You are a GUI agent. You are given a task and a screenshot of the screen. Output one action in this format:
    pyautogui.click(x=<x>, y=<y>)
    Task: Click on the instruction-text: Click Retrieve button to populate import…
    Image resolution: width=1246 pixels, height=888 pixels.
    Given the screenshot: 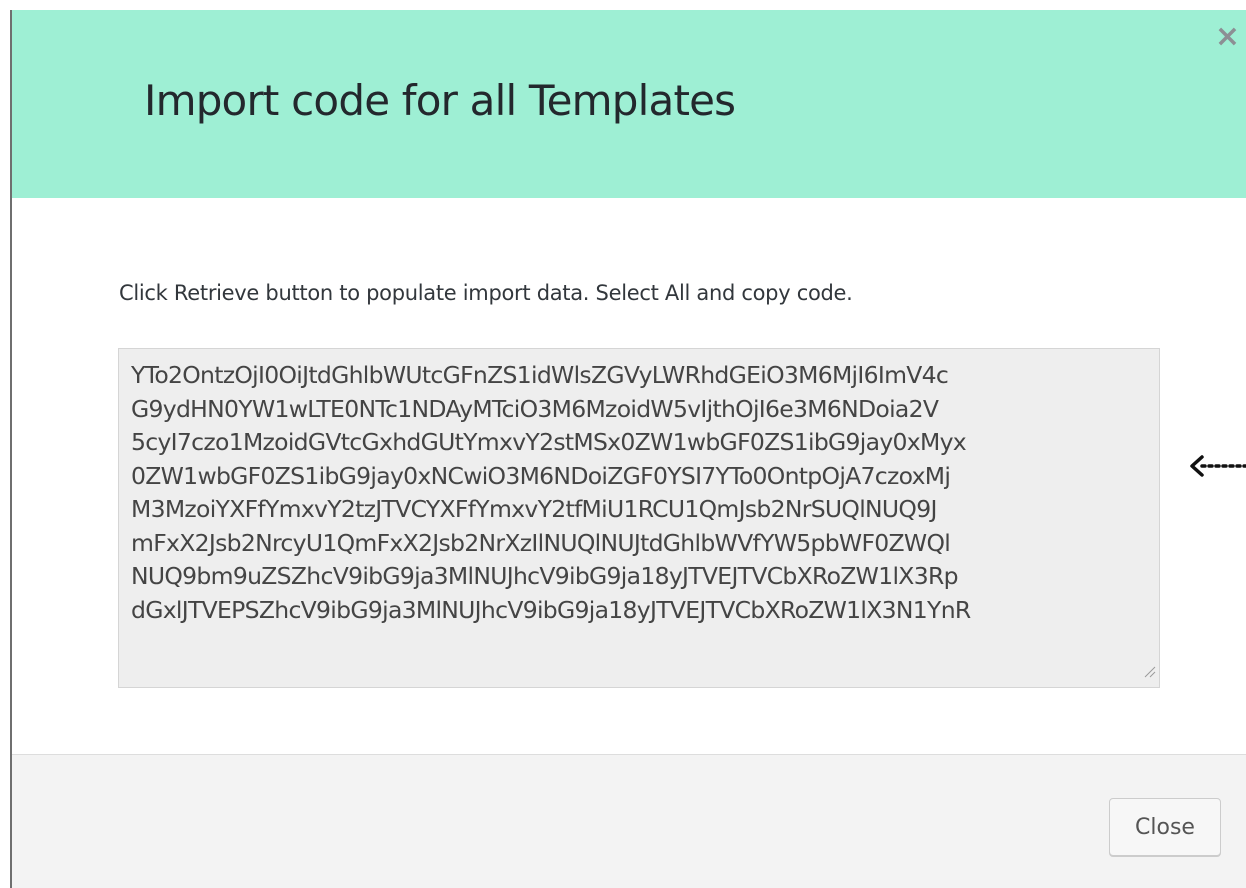 What is the action you would take?
    pyautogui.click(x=486, y=293)
    